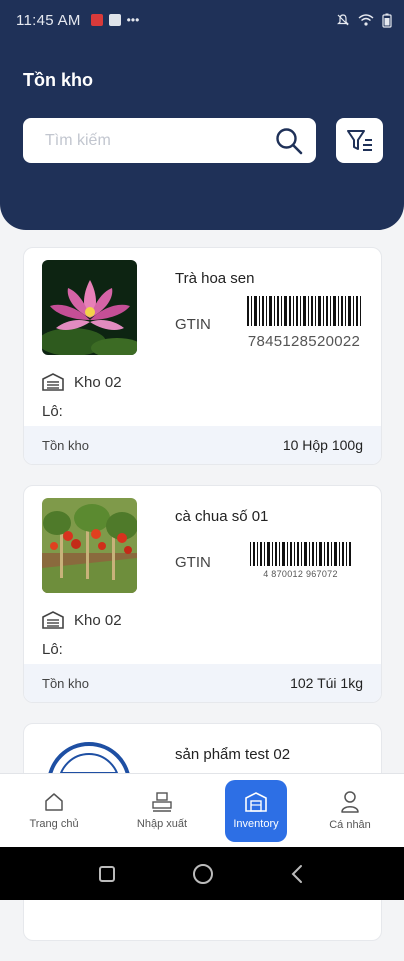 The image size is (404, 961). Describe the element at coordinates (387, 20) in the screenshot. I see `battery-icon` at that location.